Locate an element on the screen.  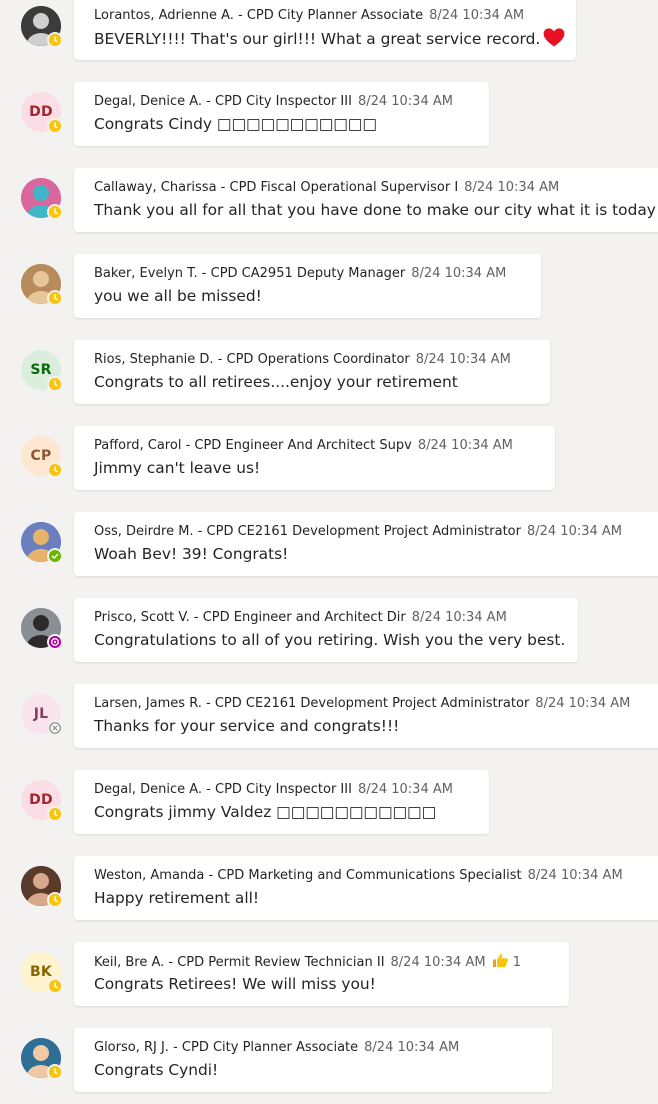
heart-emoji-icon is located at coordinates (554, 40).